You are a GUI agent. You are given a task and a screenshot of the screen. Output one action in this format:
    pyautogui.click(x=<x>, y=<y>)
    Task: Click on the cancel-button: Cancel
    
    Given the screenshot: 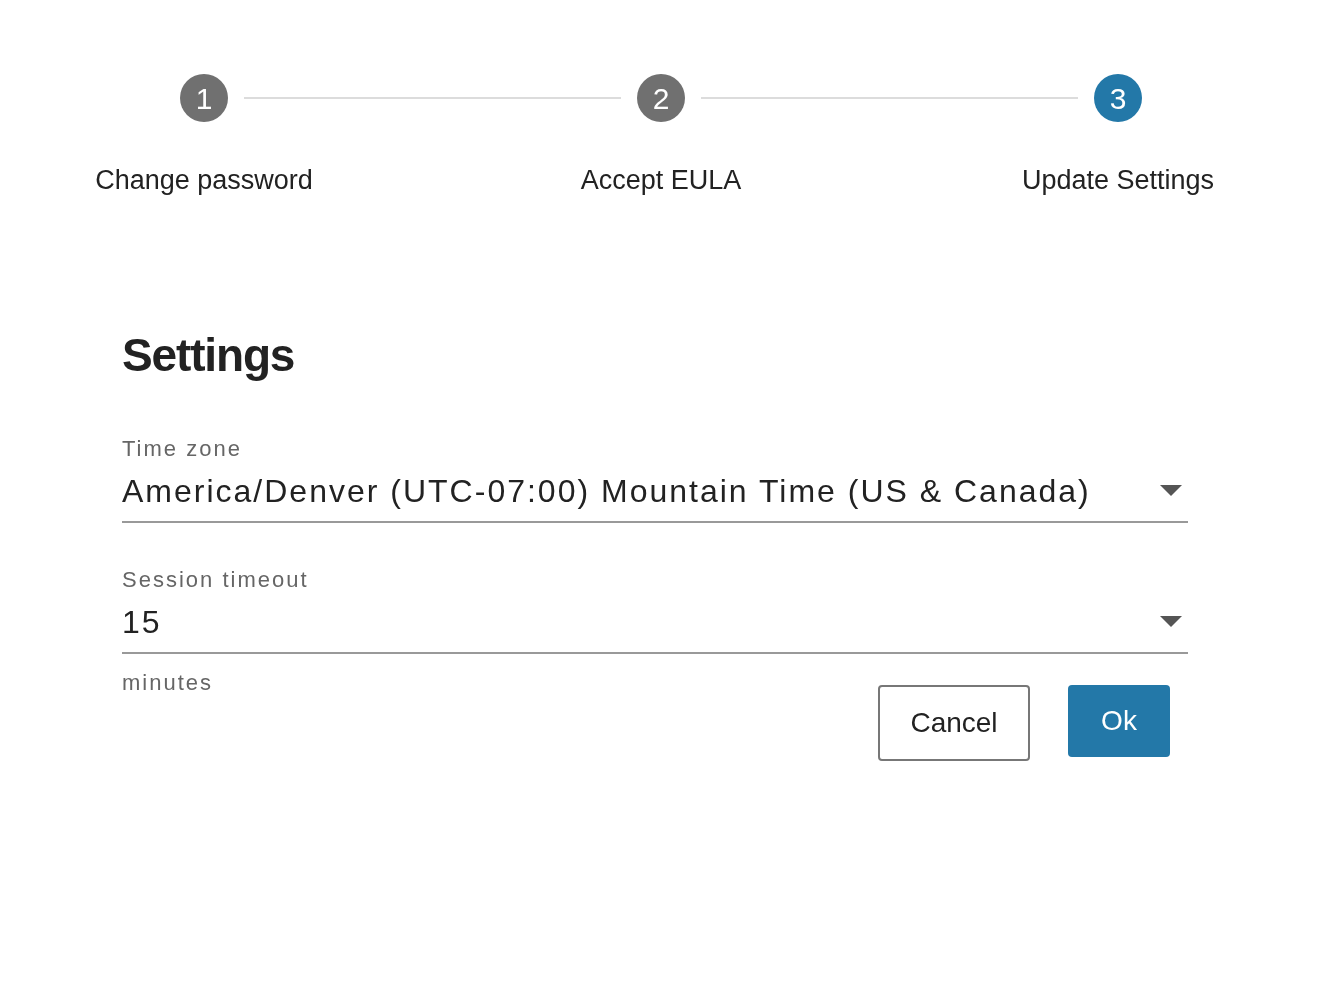 What is the action you would take?
    pyautogui.click(x=954, y=722)
    